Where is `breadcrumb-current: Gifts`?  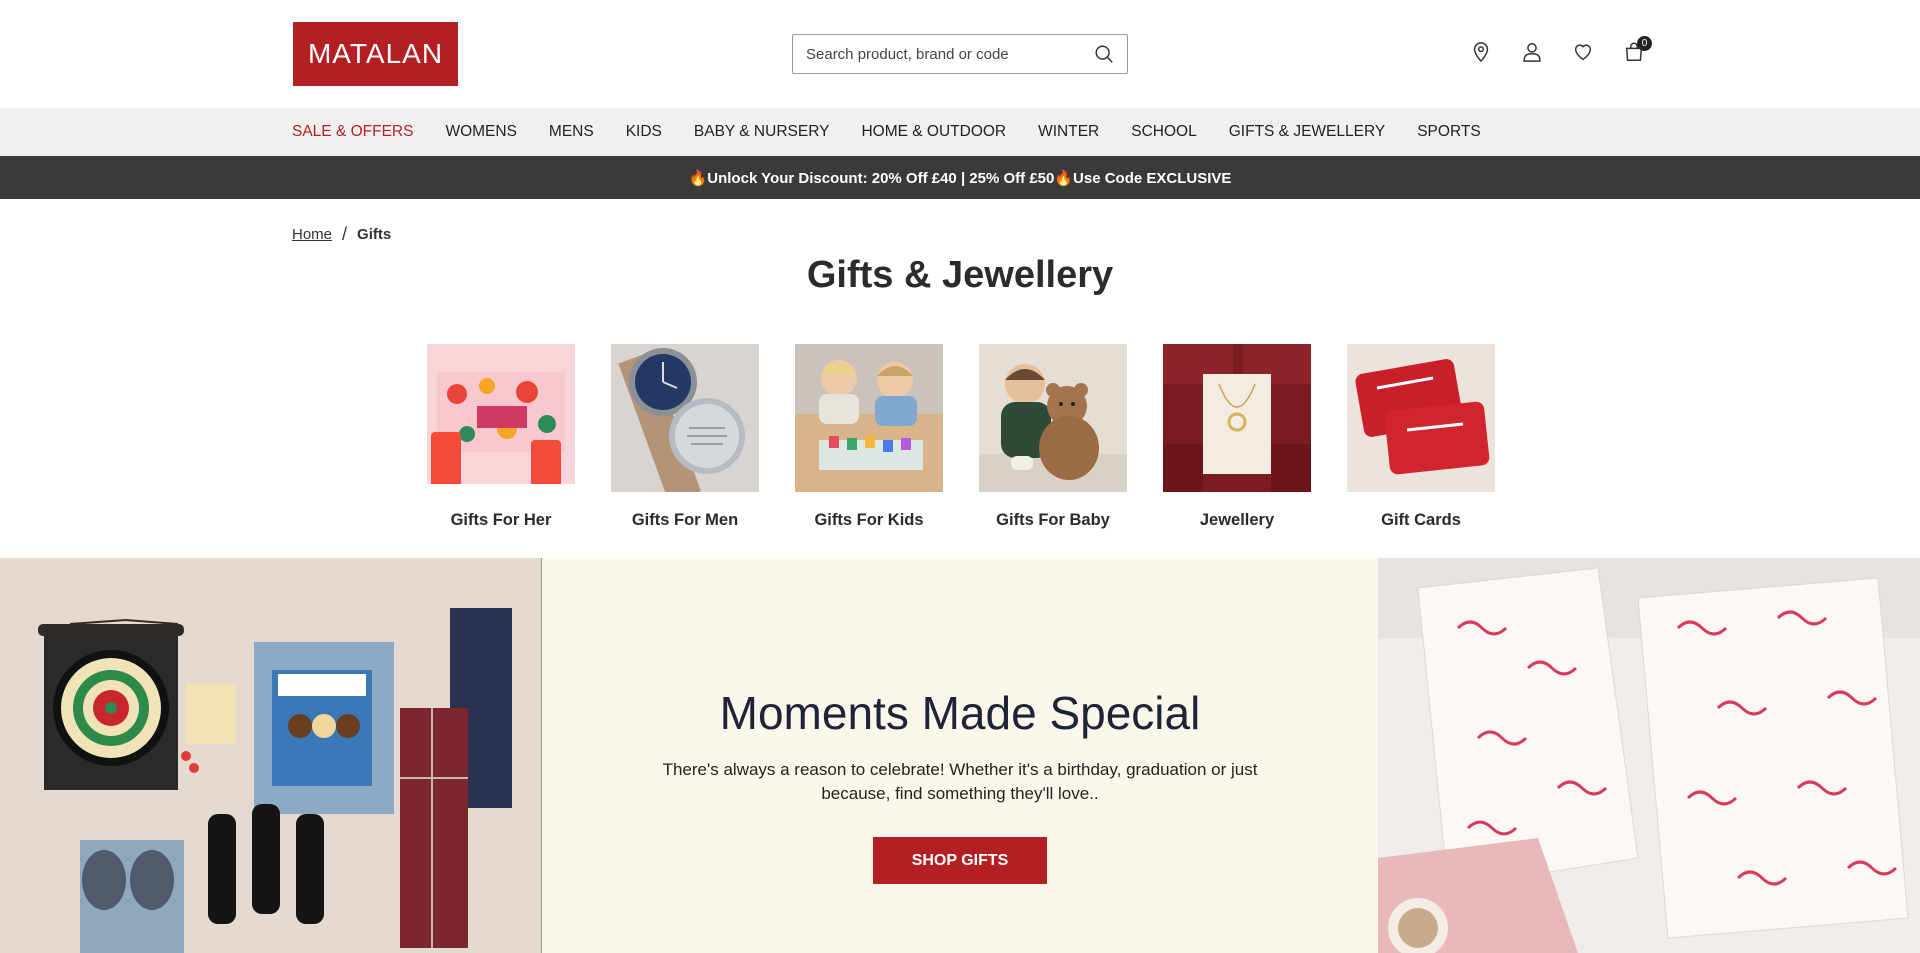 breadcrumb-current: Gifts is located at coordinates (374, 234).